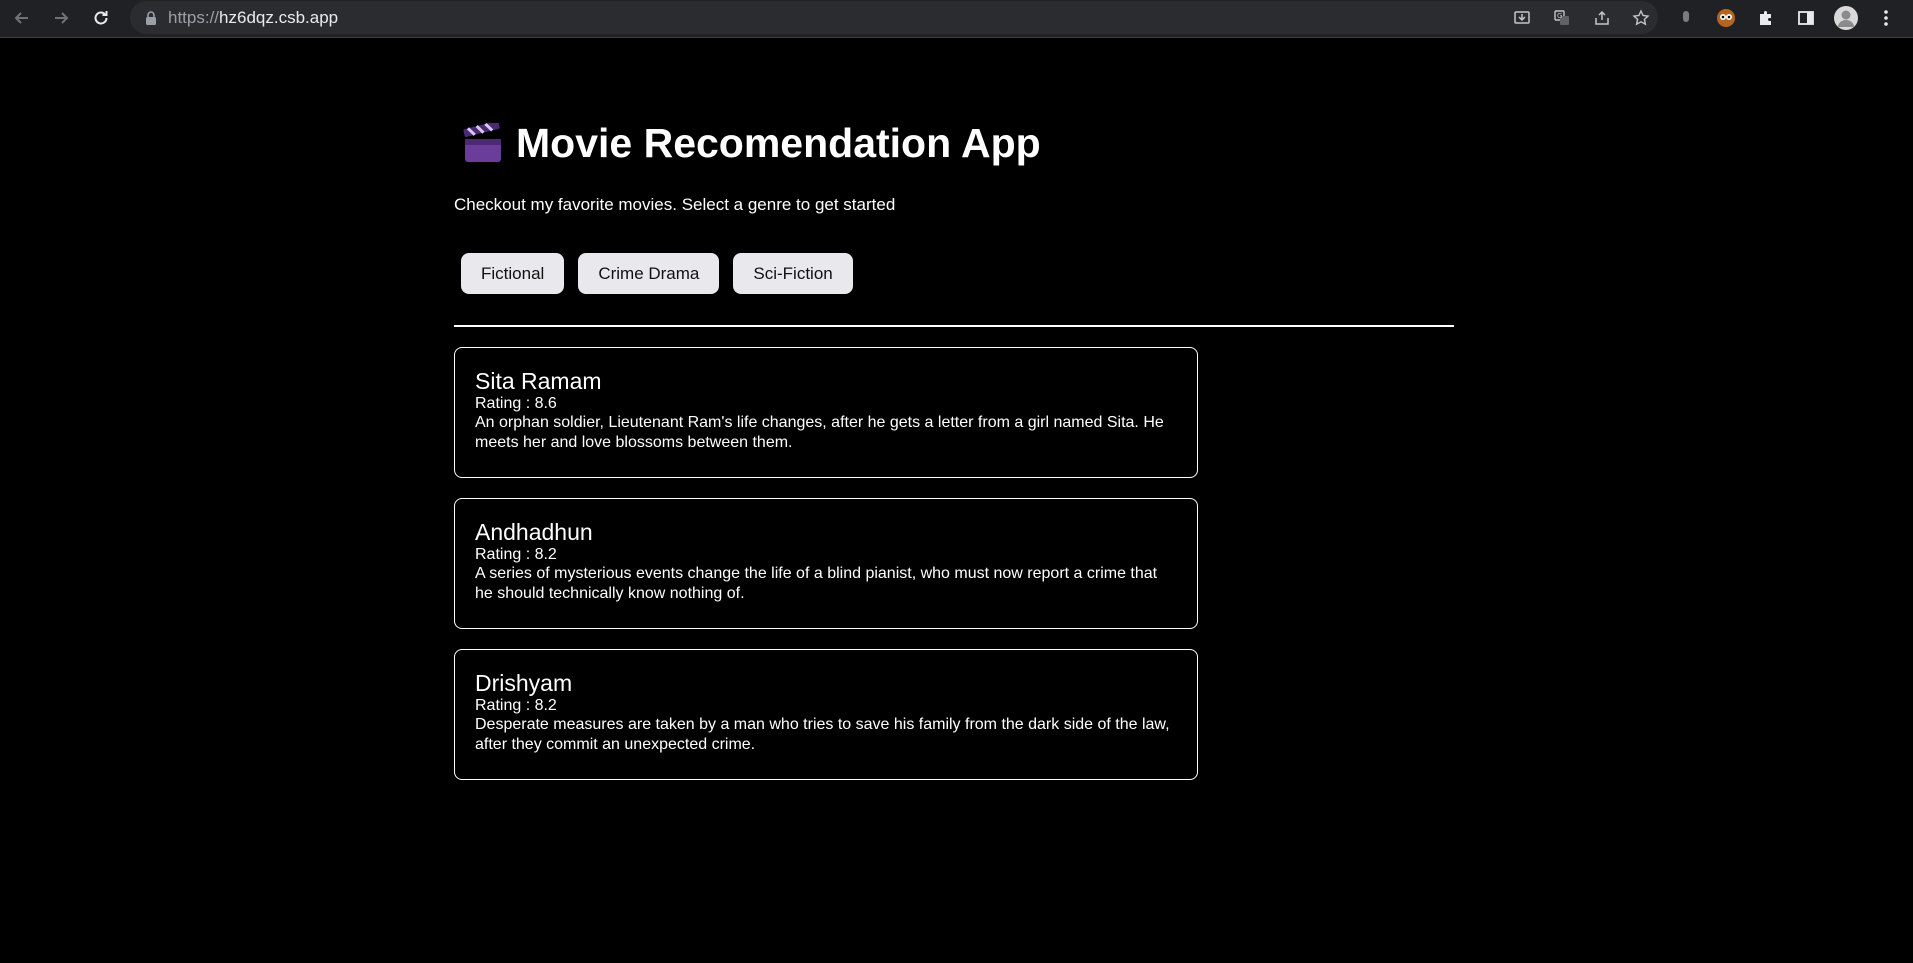  Describe the element at coordinates (649, 273) in the screenshot. I see `genre-button-crime-drama: Crime Drama` at that location.